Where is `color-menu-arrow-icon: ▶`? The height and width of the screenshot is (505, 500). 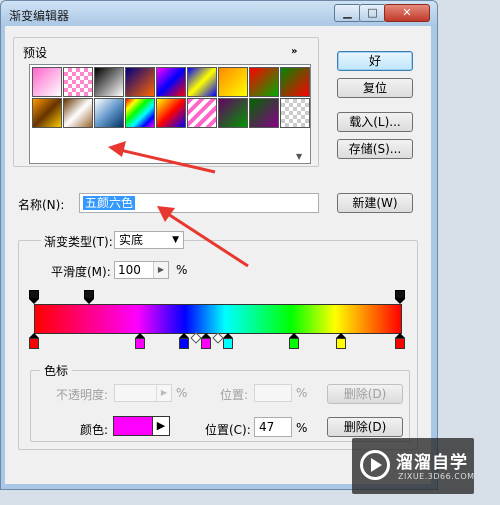
color-menu-arrow-icon: ▶ is located at coordinates (161, 426).